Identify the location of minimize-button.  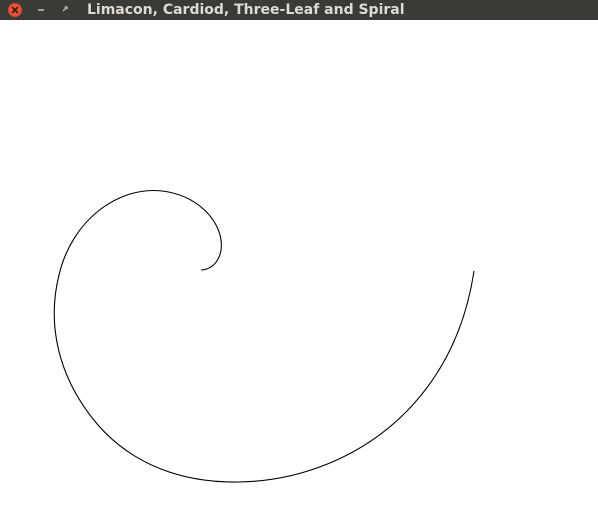
(41, 10).